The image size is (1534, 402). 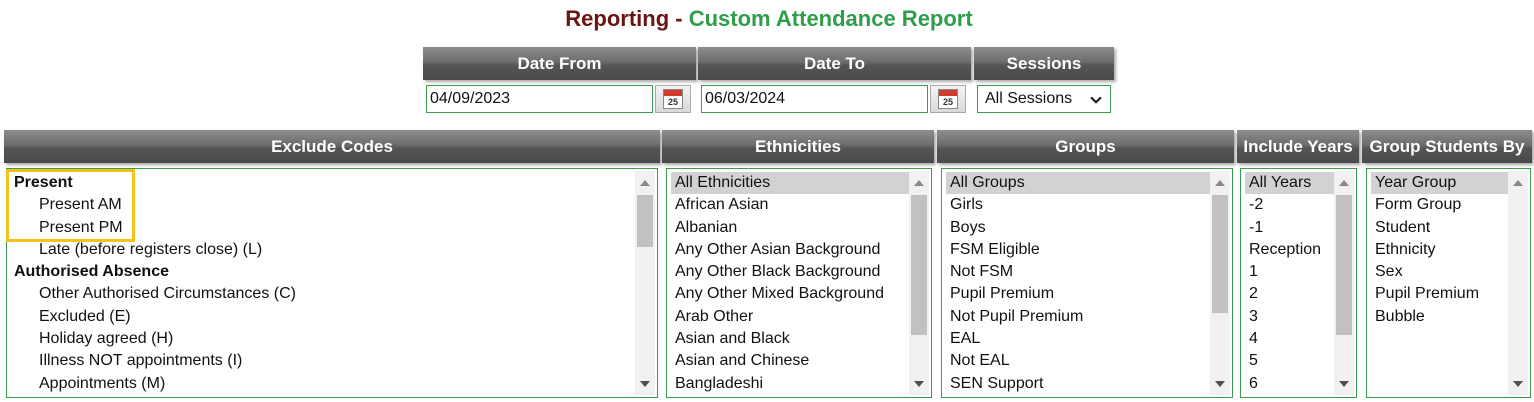 What do you see at coordinates (70, 205) in the screenshot?
I see `highlight-box` at bounding box center [70, 205].